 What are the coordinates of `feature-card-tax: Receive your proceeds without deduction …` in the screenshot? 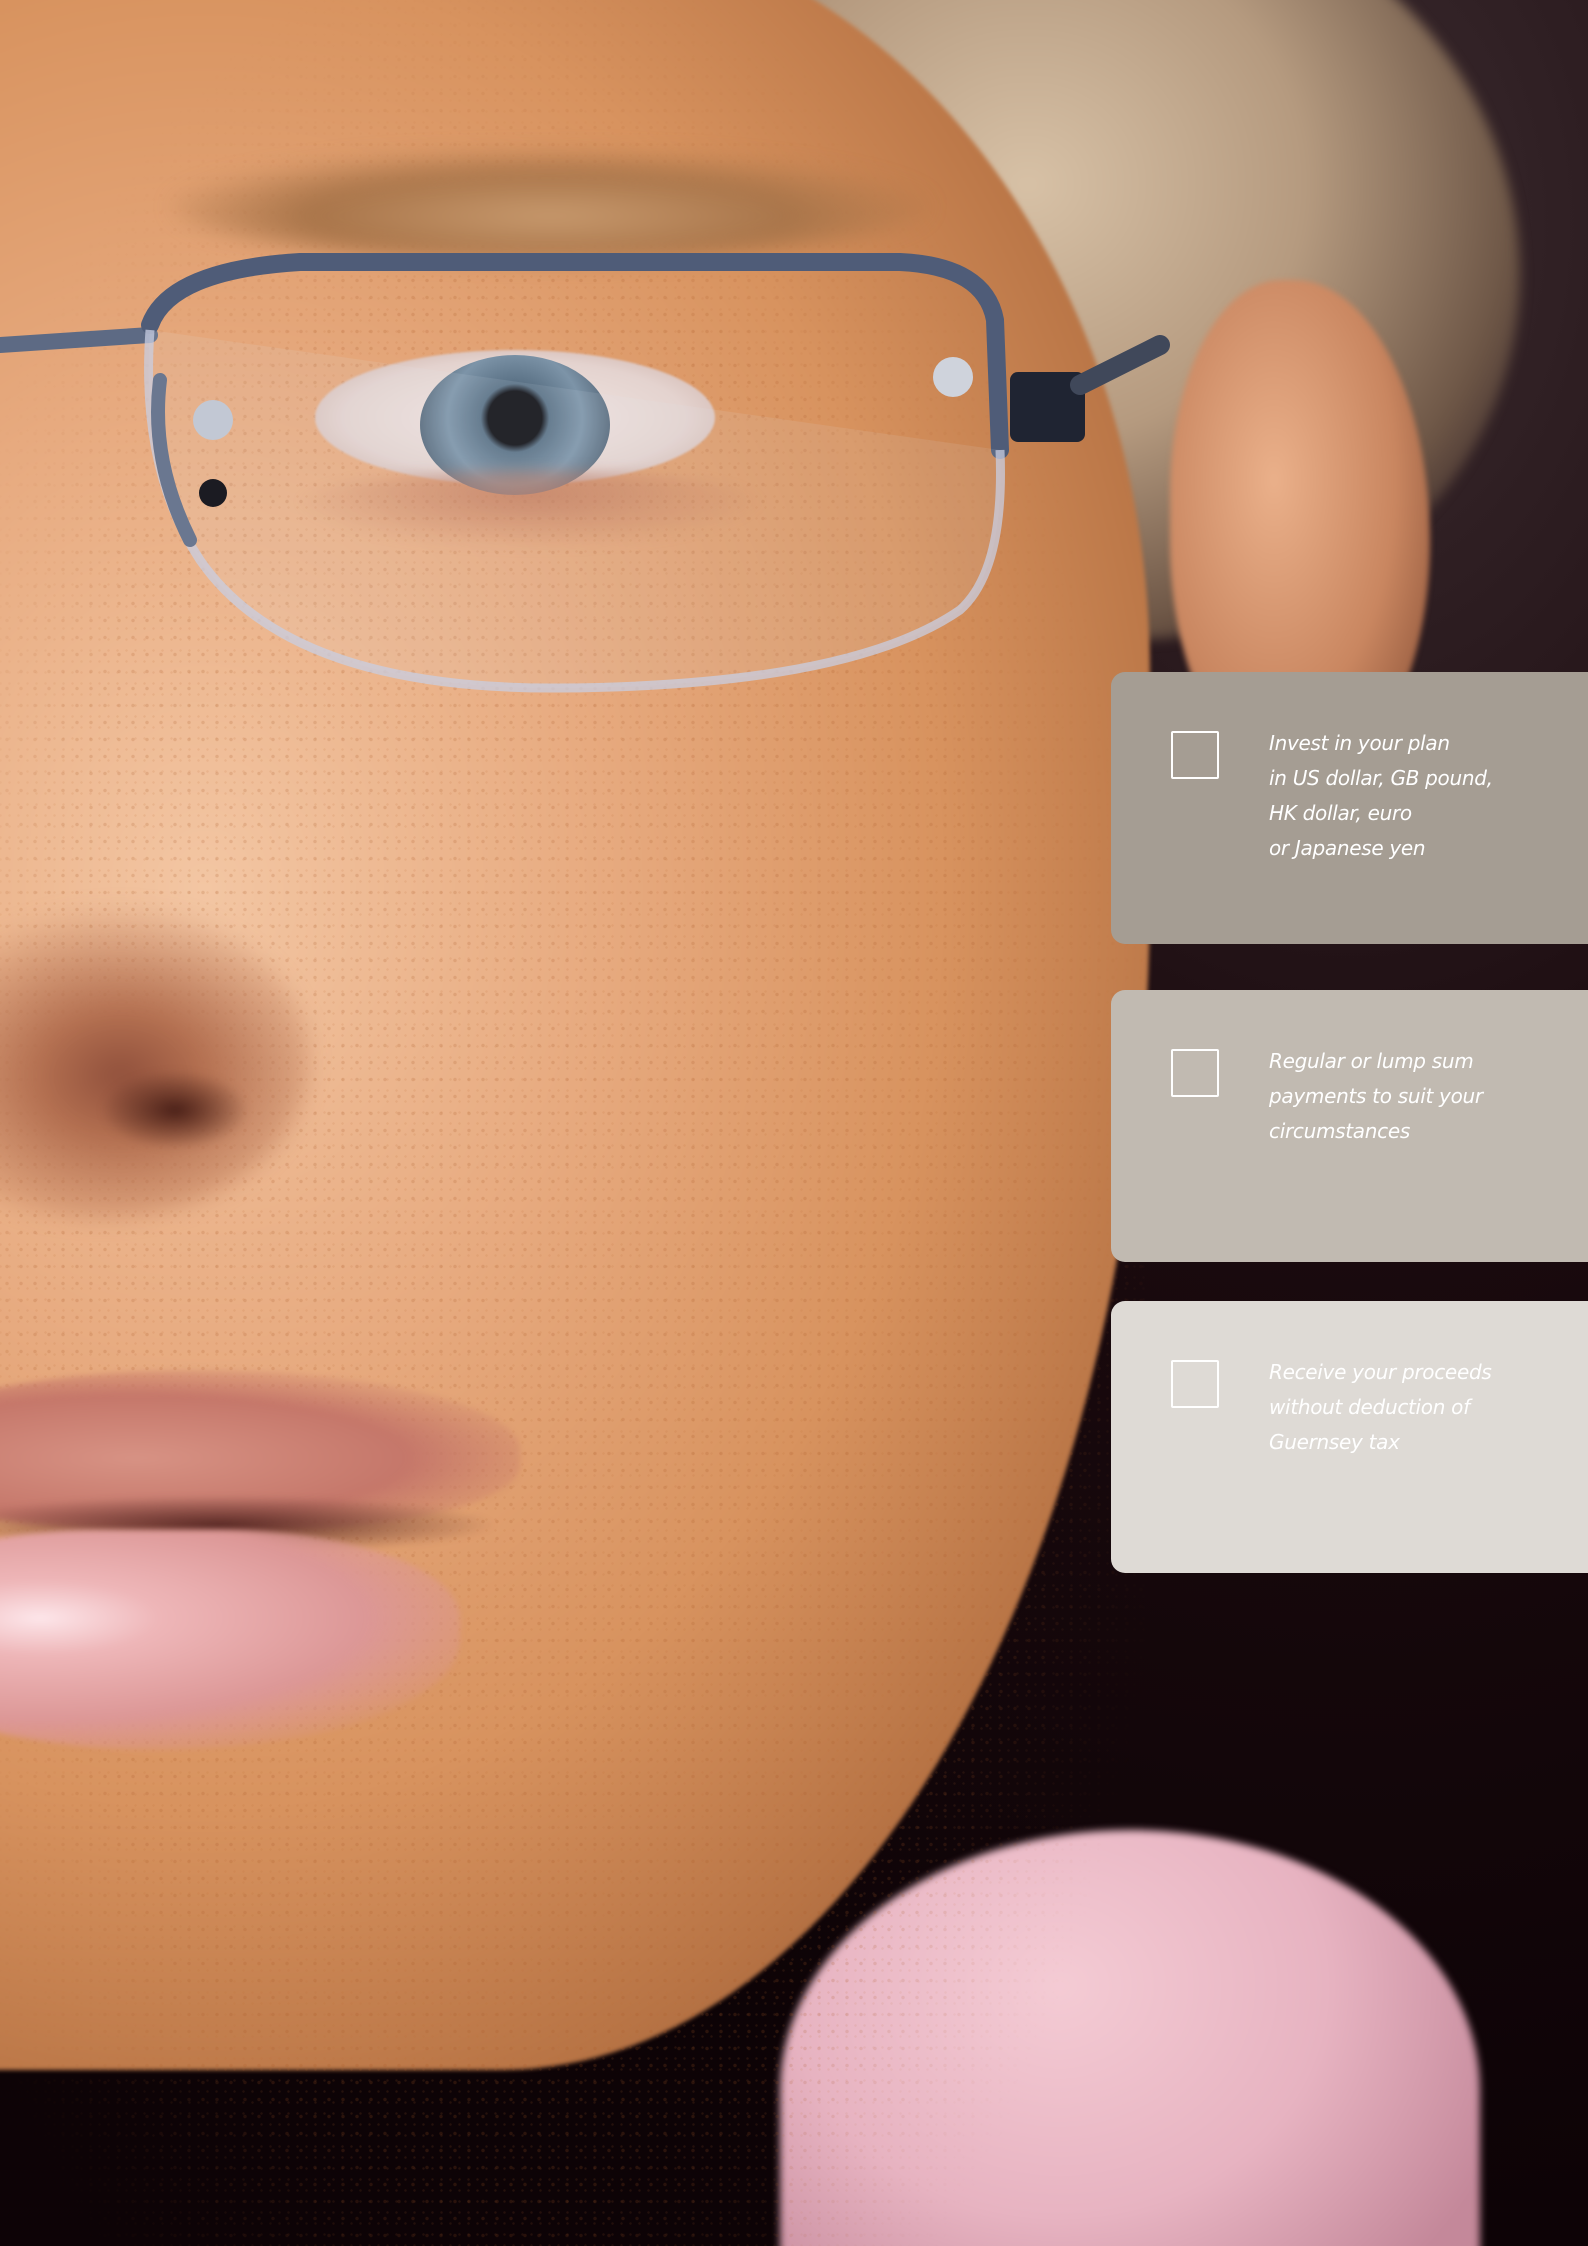 It's located at (1349, 1437).